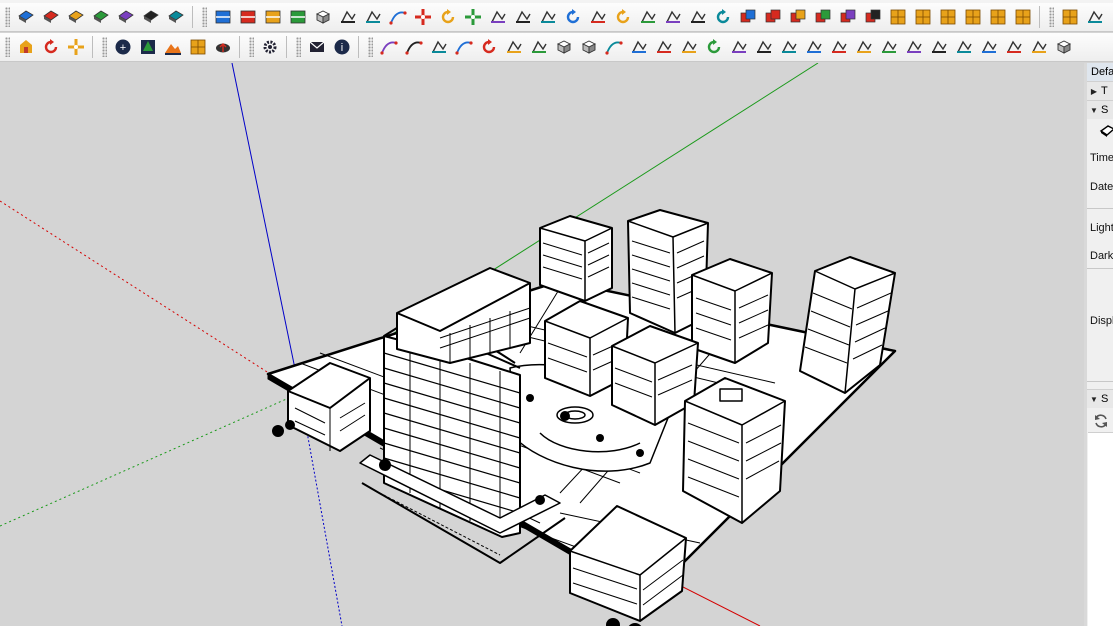 The height and width of the screenshot is (626, 1113). Describe the element at coordinates (176, 17) in the screenshot. I see `styles-monochrome-icon` at that location.